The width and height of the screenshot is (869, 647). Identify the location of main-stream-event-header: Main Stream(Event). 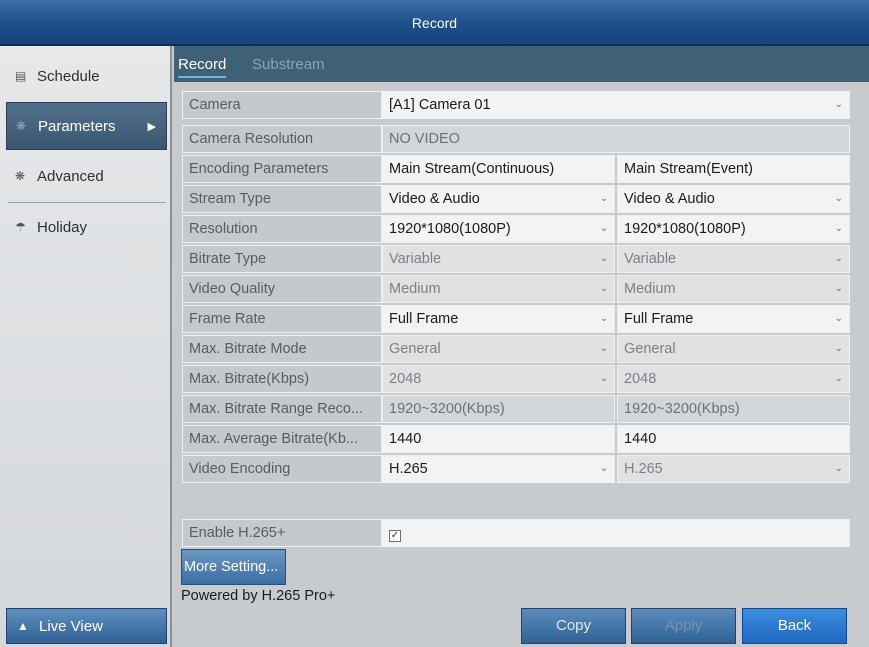
(733, 169).